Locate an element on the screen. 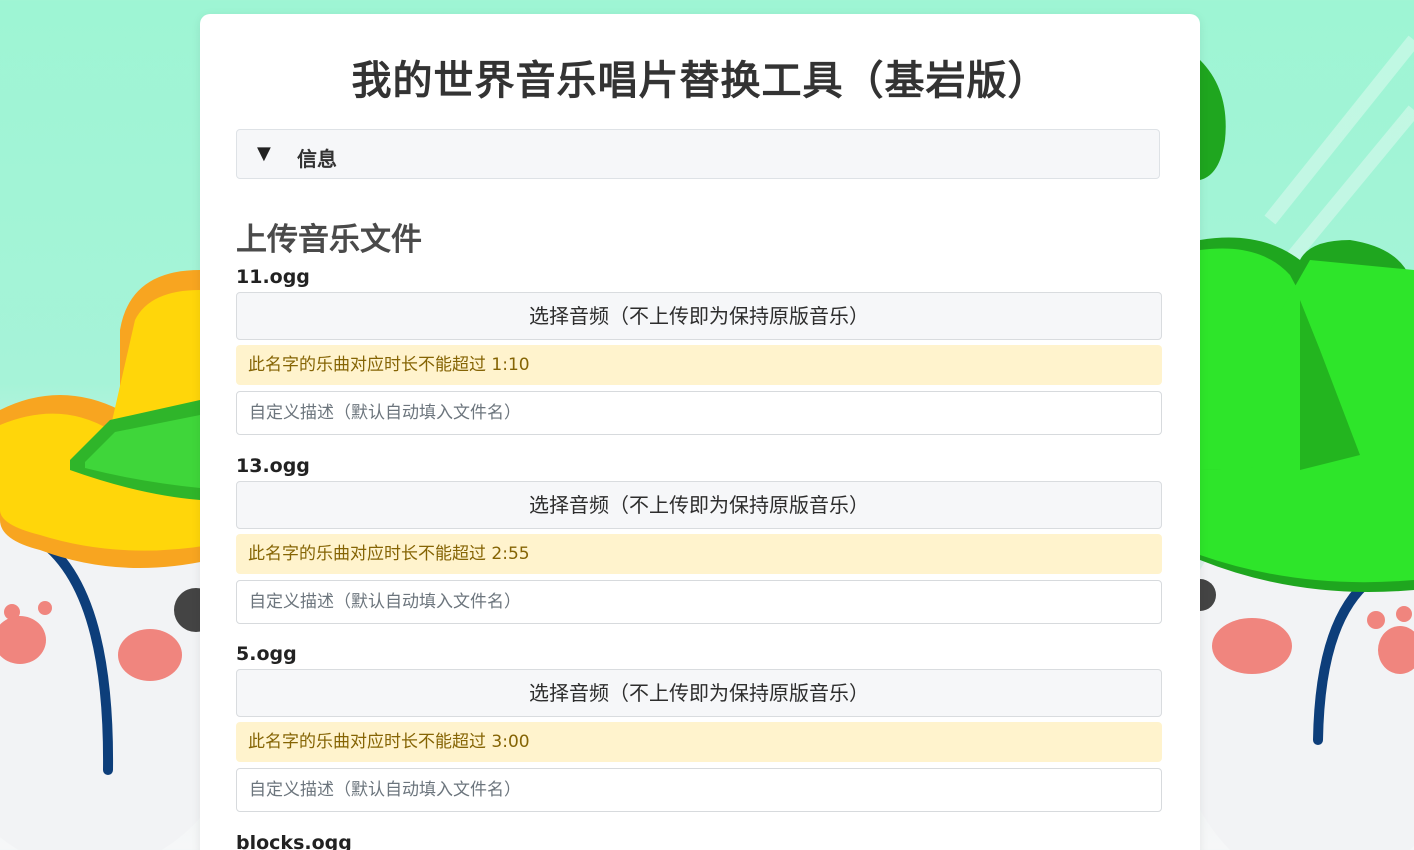 The height and width of the screenshot is (850, 1414). info-toggle: ▼ 信息 is located at coordinates (698, 154).